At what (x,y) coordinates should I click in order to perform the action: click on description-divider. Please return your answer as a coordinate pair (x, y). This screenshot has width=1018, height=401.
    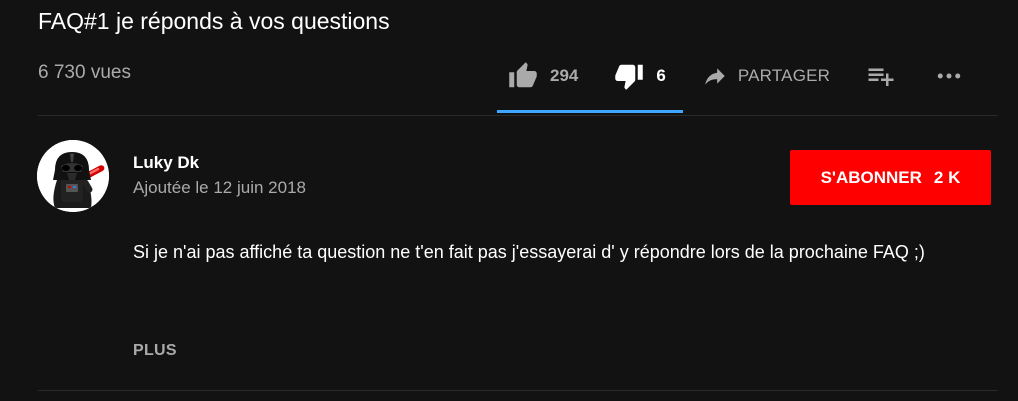
    Looking at the image, I should click on (518, 390).